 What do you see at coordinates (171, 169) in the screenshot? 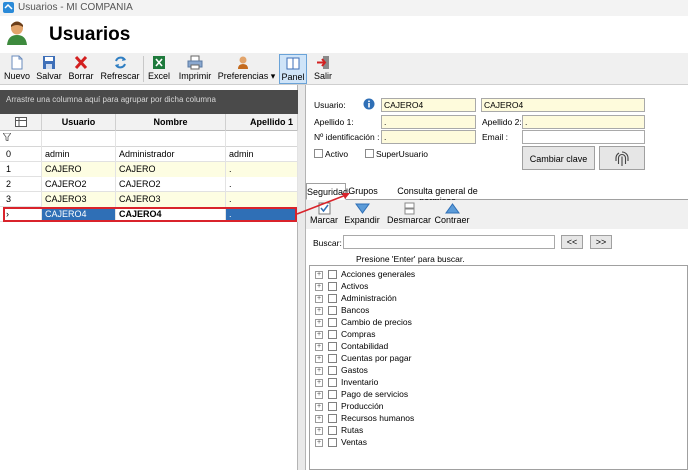
I see `cell-nombre: CAJERO` at bounding box center [171, 169].